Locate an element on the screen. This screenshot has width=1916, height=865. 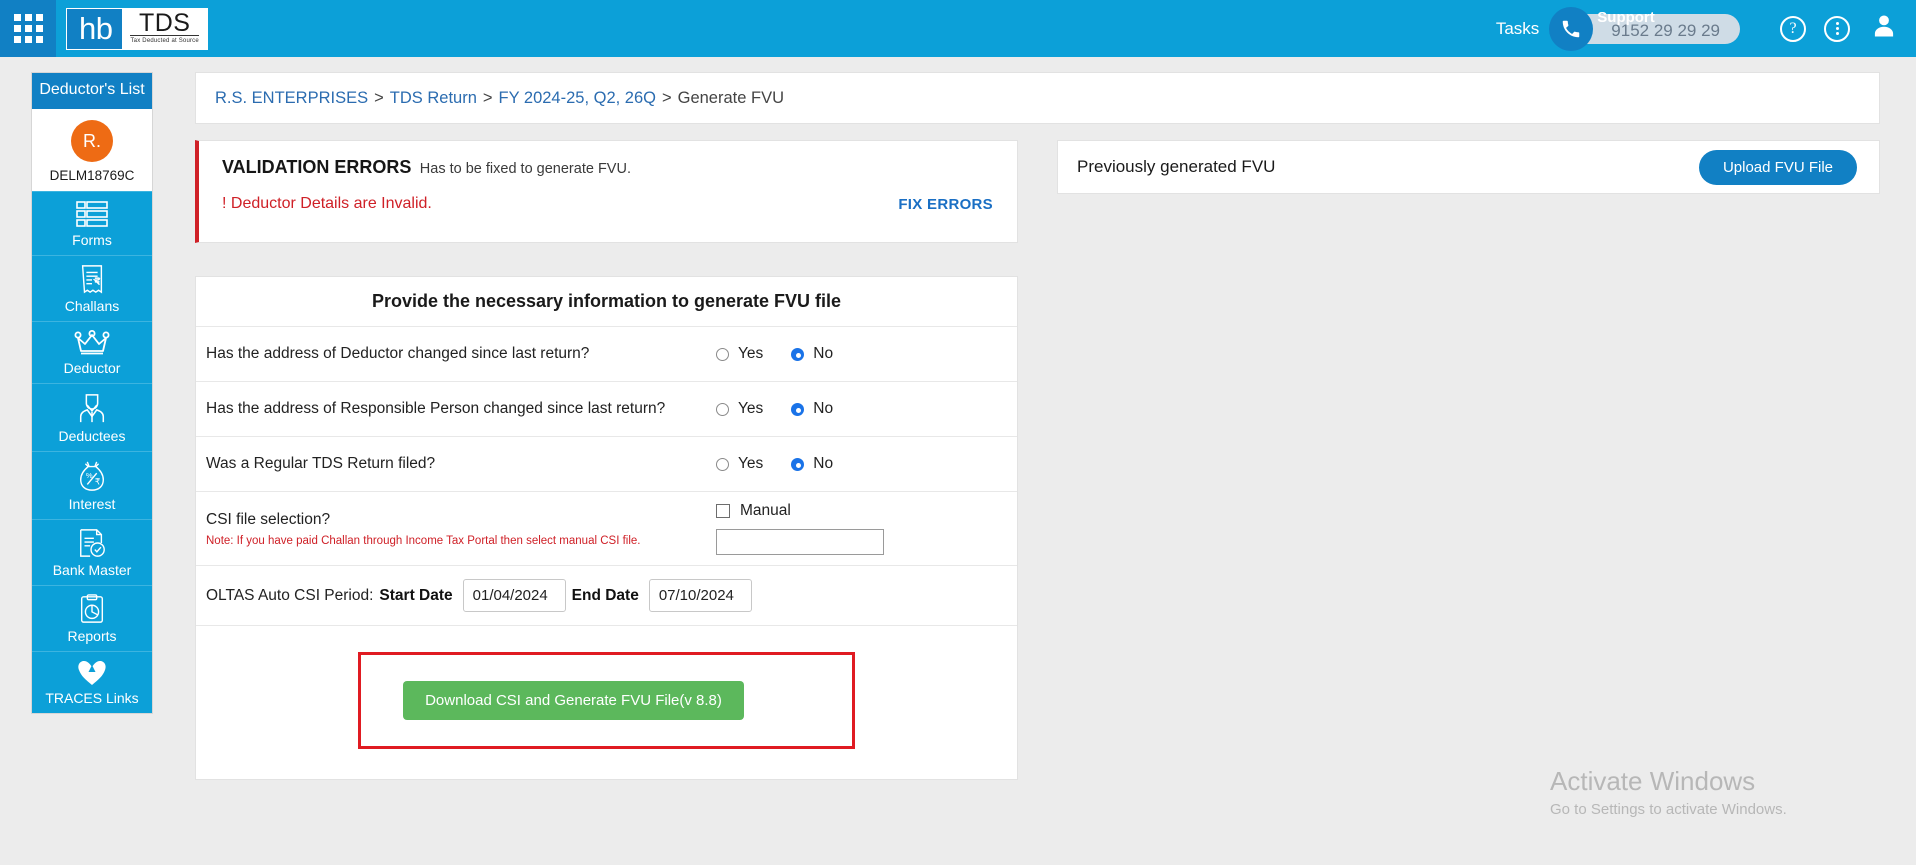
money-bag-icon: % ₹ is located at coordinates (92, 476).